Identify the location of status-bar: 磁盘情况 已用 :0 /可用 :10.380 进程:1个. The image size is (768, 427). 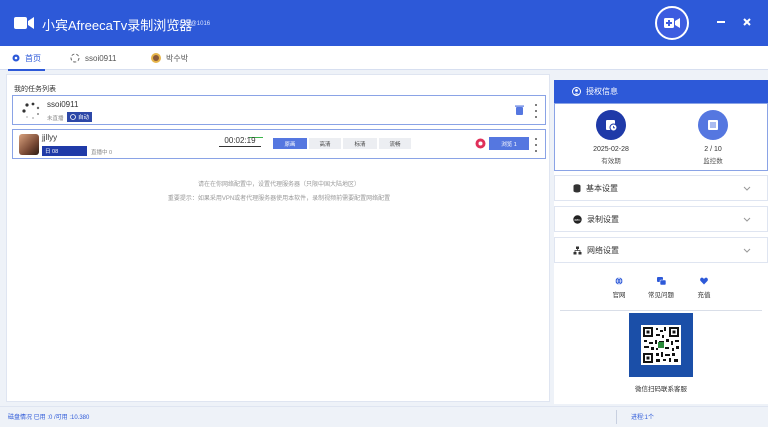
(384, 416).